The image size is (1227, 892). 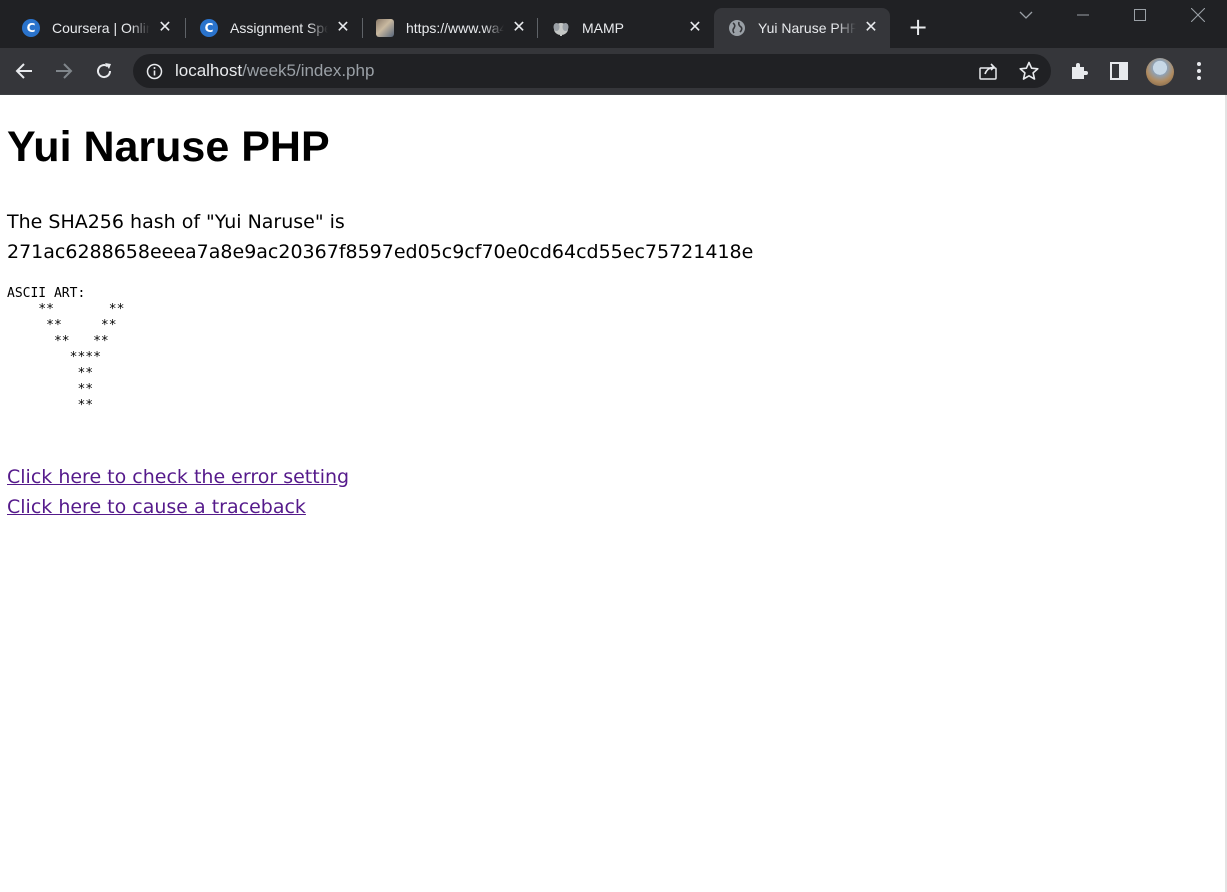 I want to click on more-vertical-icon, so click(x=1199, y=71).